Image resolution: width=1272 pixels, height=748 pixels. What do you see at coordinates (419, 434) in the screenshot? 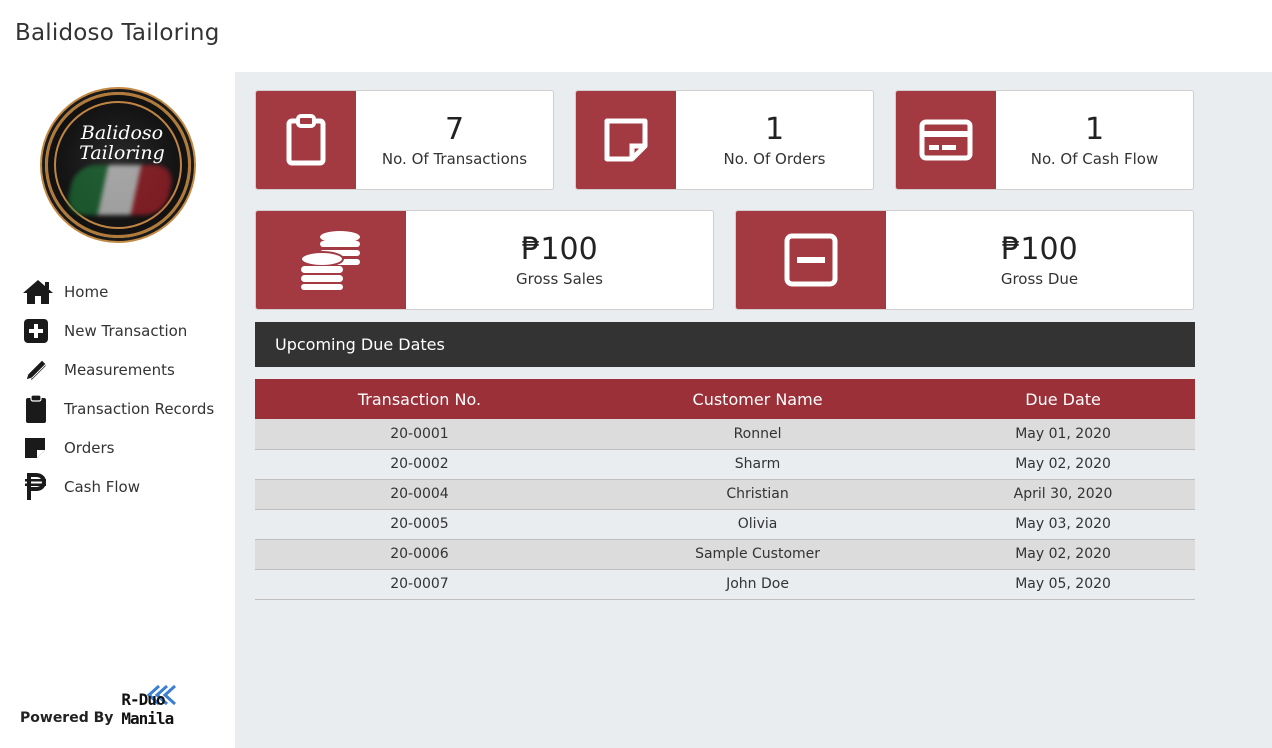
I see `cell-transaction-no: 20-0001` at bounding box center [419, 434].